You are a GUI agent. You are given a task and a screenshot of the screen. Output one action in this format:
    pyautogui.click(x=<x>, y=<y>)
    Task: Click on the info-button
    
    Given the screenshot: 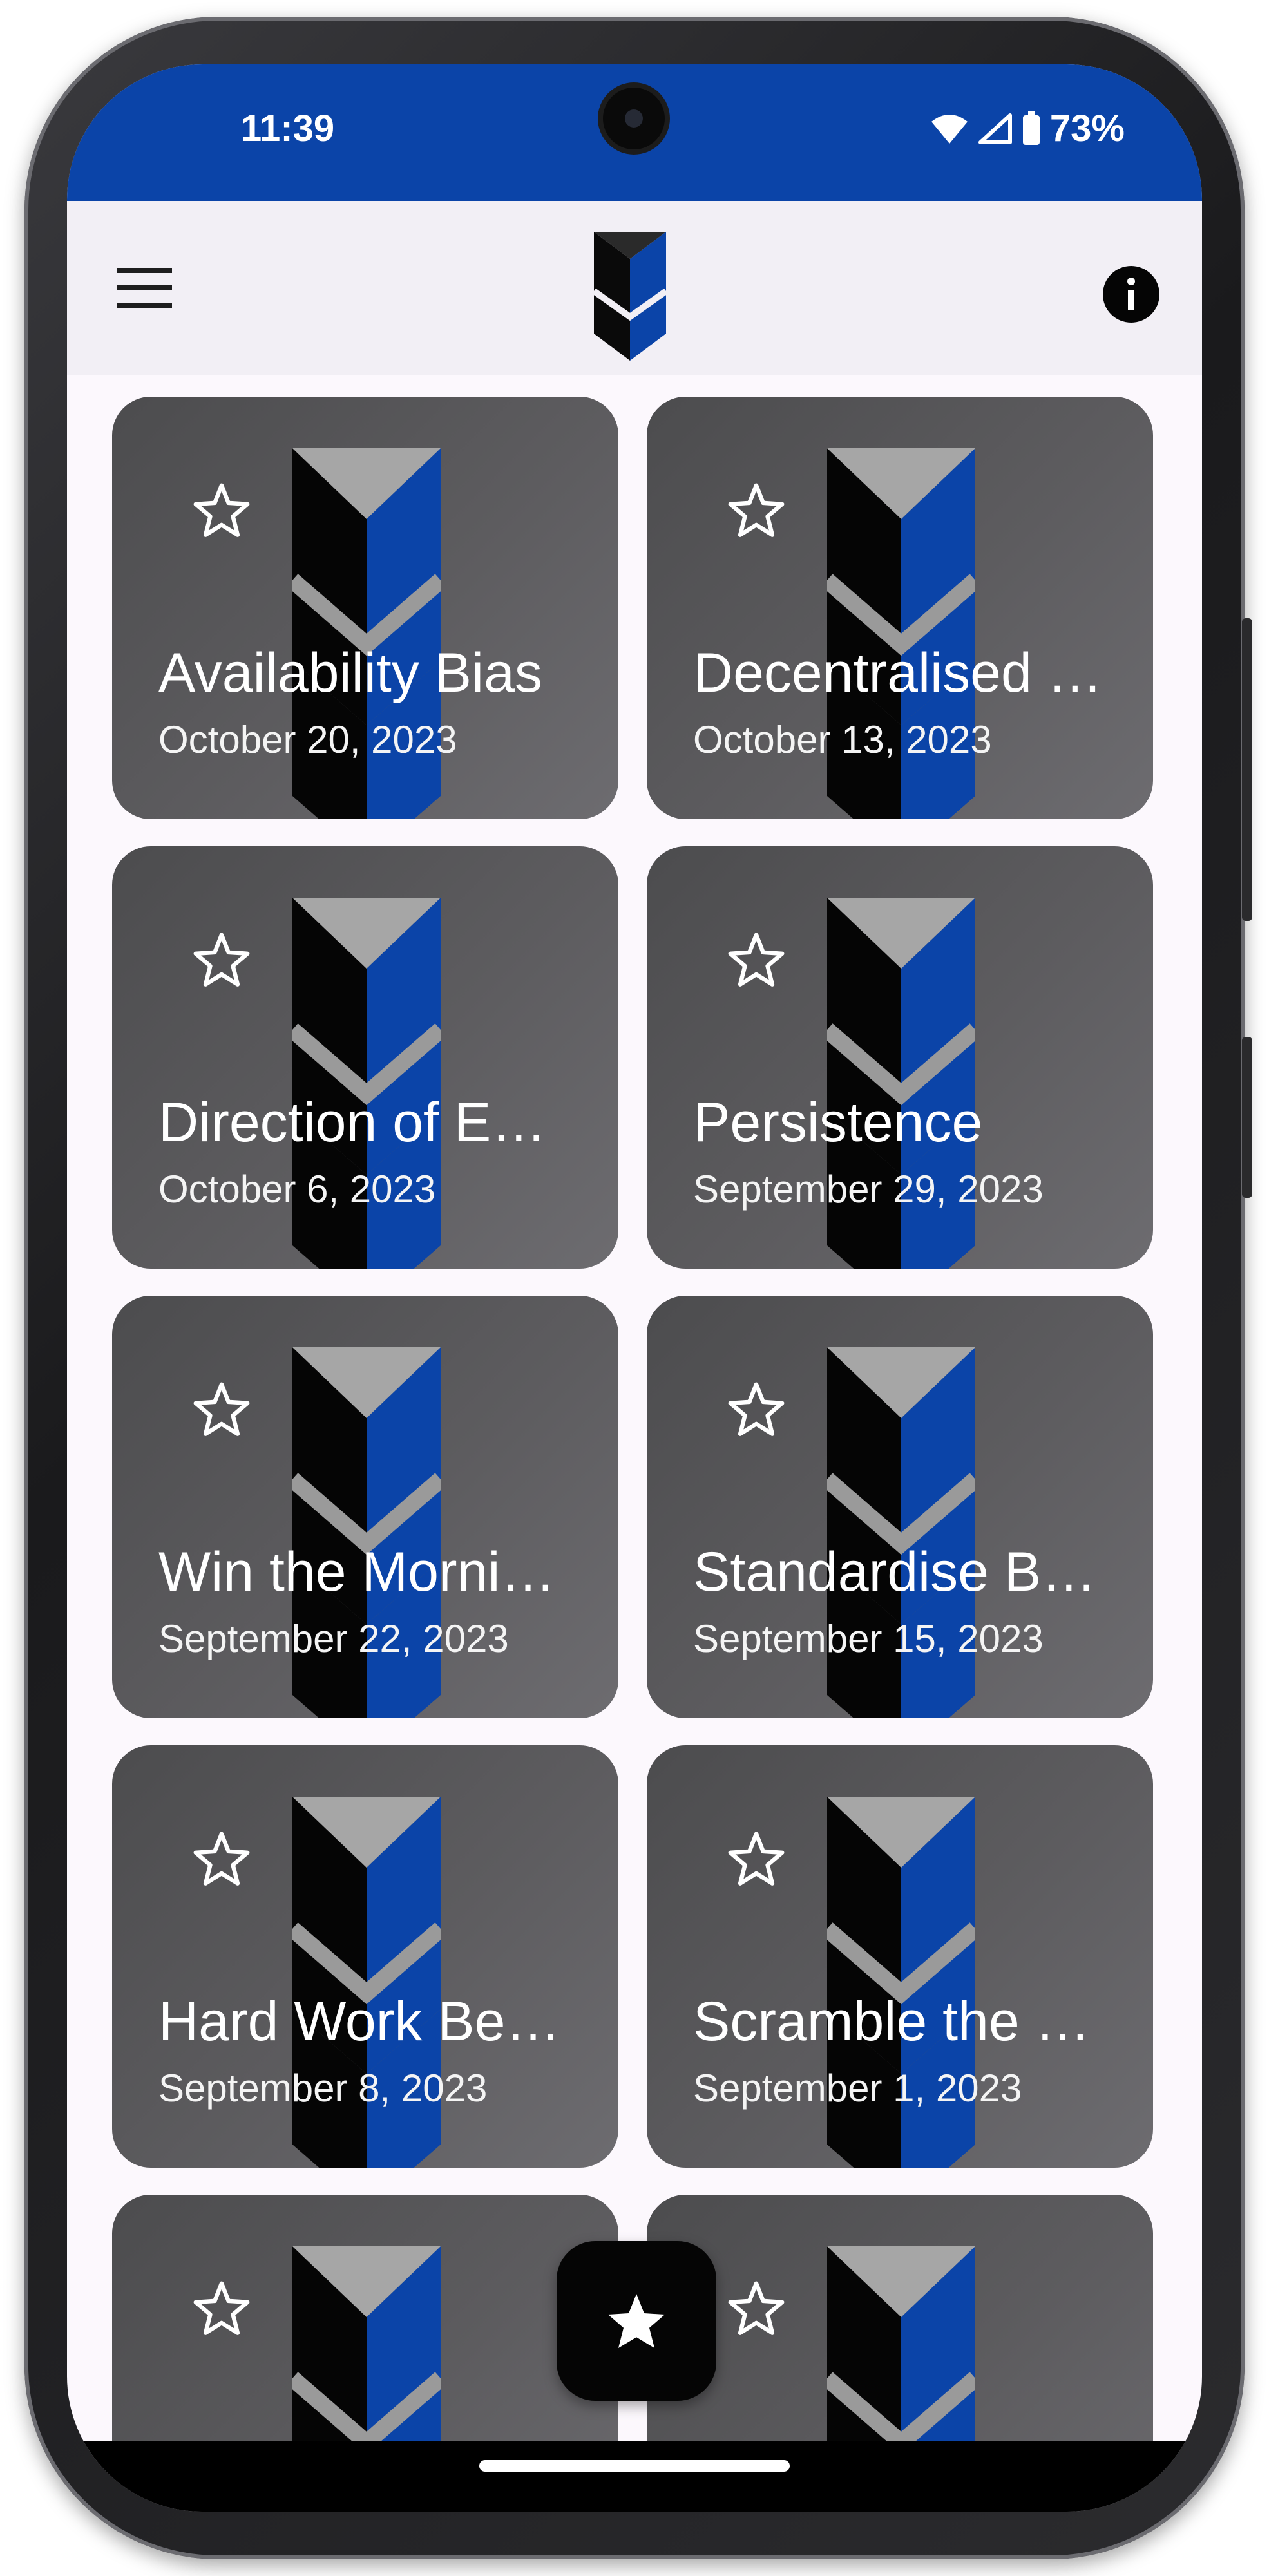 What is the action you would take?
    pyautogui.click(x=1131, y=294)
    